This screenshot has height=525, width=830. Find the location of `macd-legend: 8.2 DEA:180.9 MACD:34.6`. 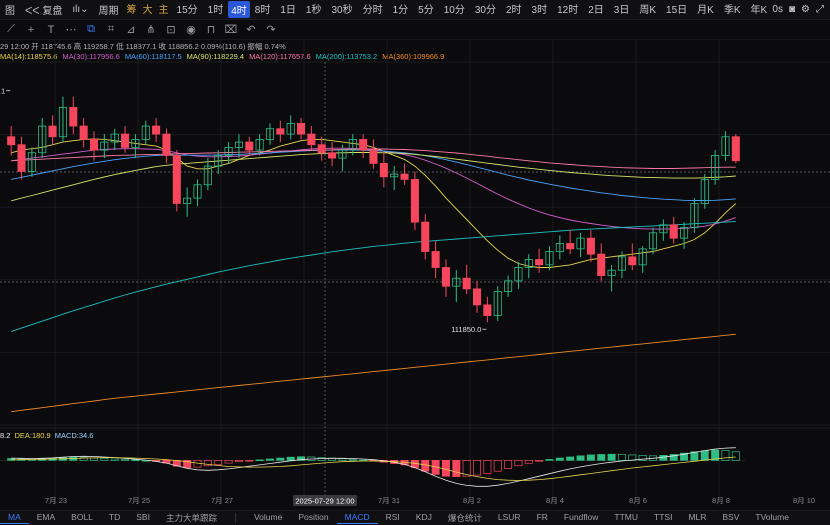

macd-legend: 8.2 DEA:180.9 MACD:34.6 is located at coordinates (48, 435).